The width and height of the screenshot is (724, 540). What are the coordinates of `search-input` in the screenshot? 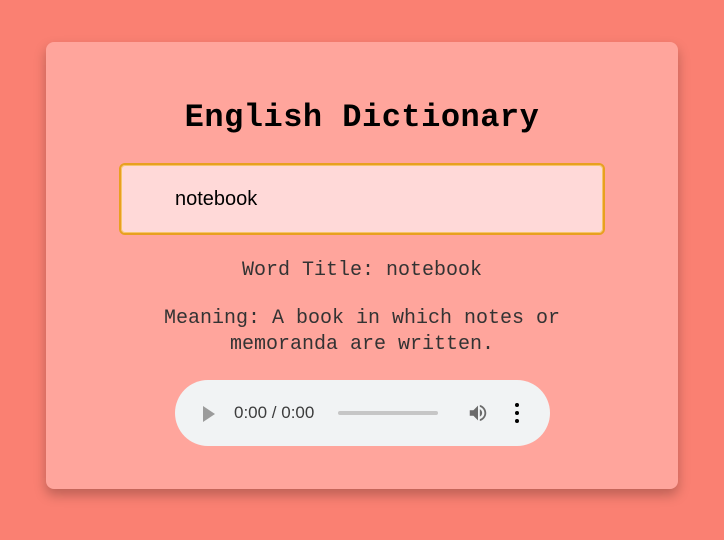 It's located at (362, 199).